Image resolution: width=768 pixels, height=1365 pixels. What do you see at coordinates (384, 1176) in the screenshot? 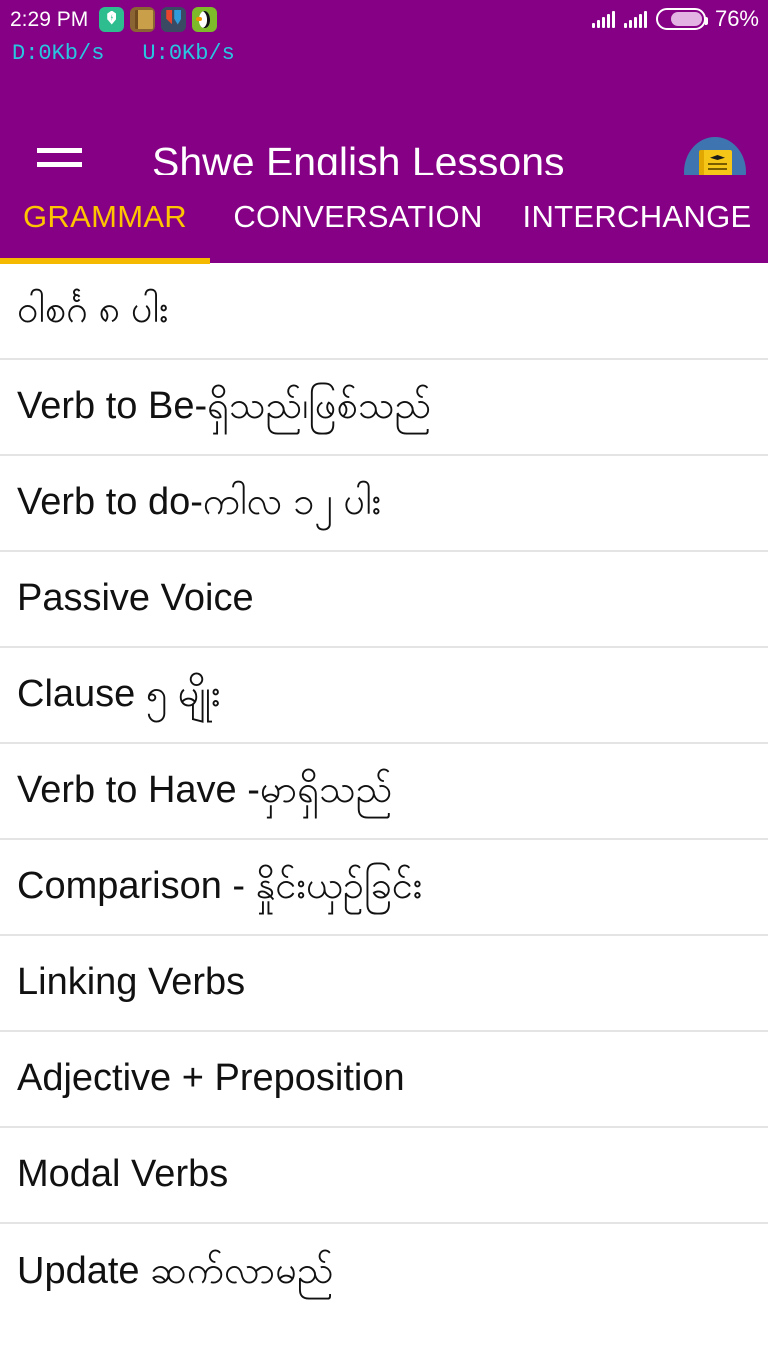
I see `list-item: Modal Verbs` at bounding box center [384, 1176].